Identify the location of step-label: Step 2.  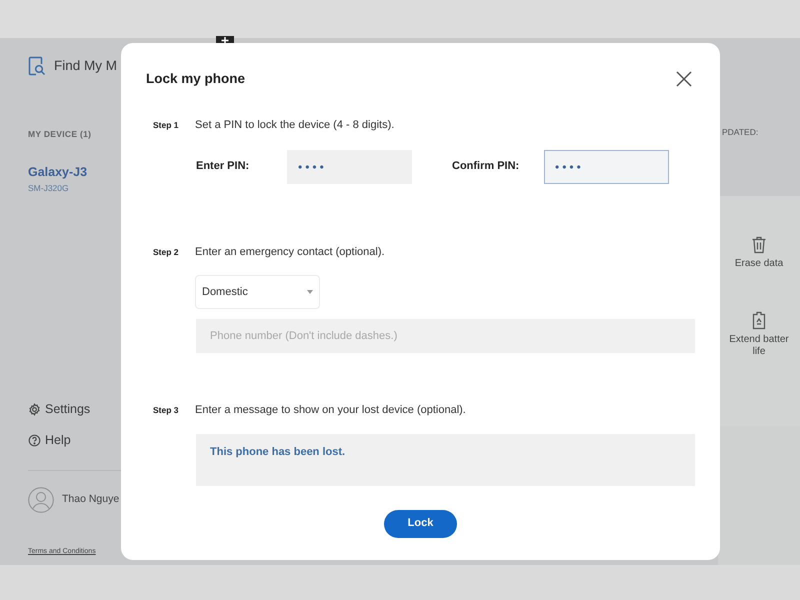
(166, 252).